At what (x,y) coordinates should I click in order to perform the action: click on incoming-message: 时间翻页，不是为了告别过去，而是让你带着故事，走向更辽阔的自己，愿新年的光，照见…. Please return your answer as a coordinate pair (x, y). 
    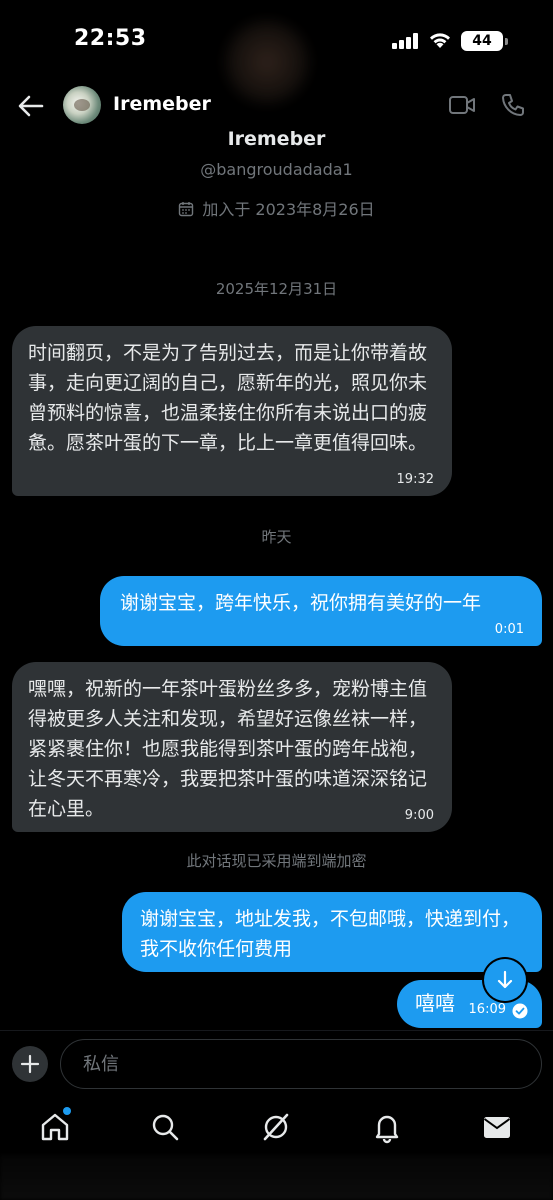
    Looking at the image, I should click on (232, 411).